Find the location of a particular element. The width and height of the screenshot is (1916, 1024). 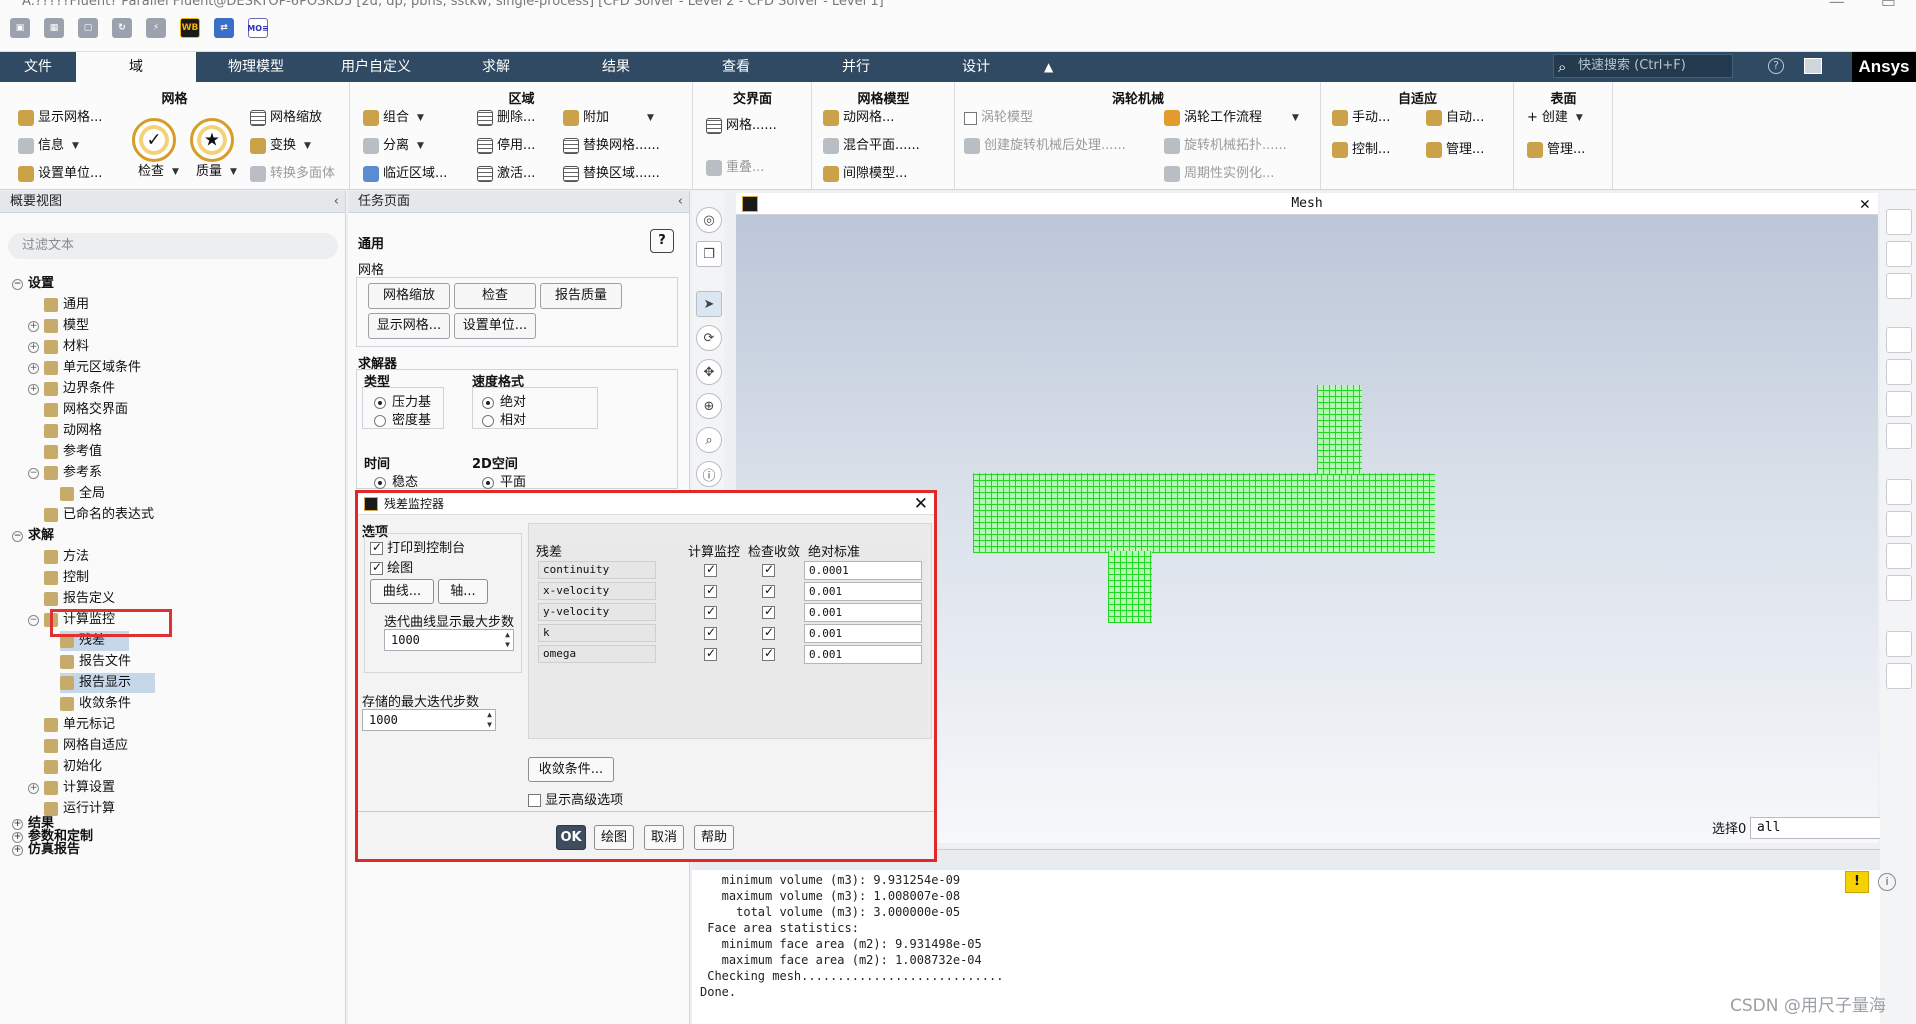

loop-icon: ↻ is located at coordinates (122, 28).